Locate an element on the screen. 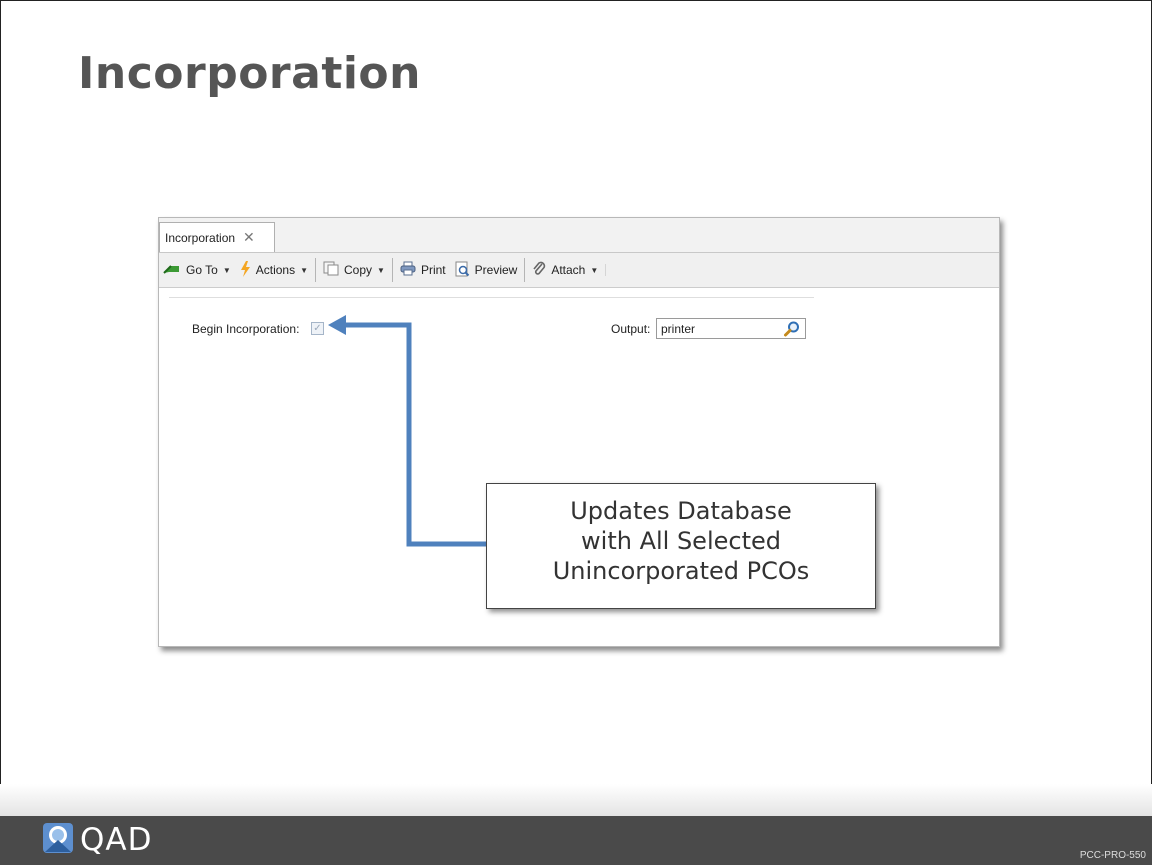 The height and width of the screenshot is (865, 1152). qad-logo: QAD is located at coordinates (97, 840).